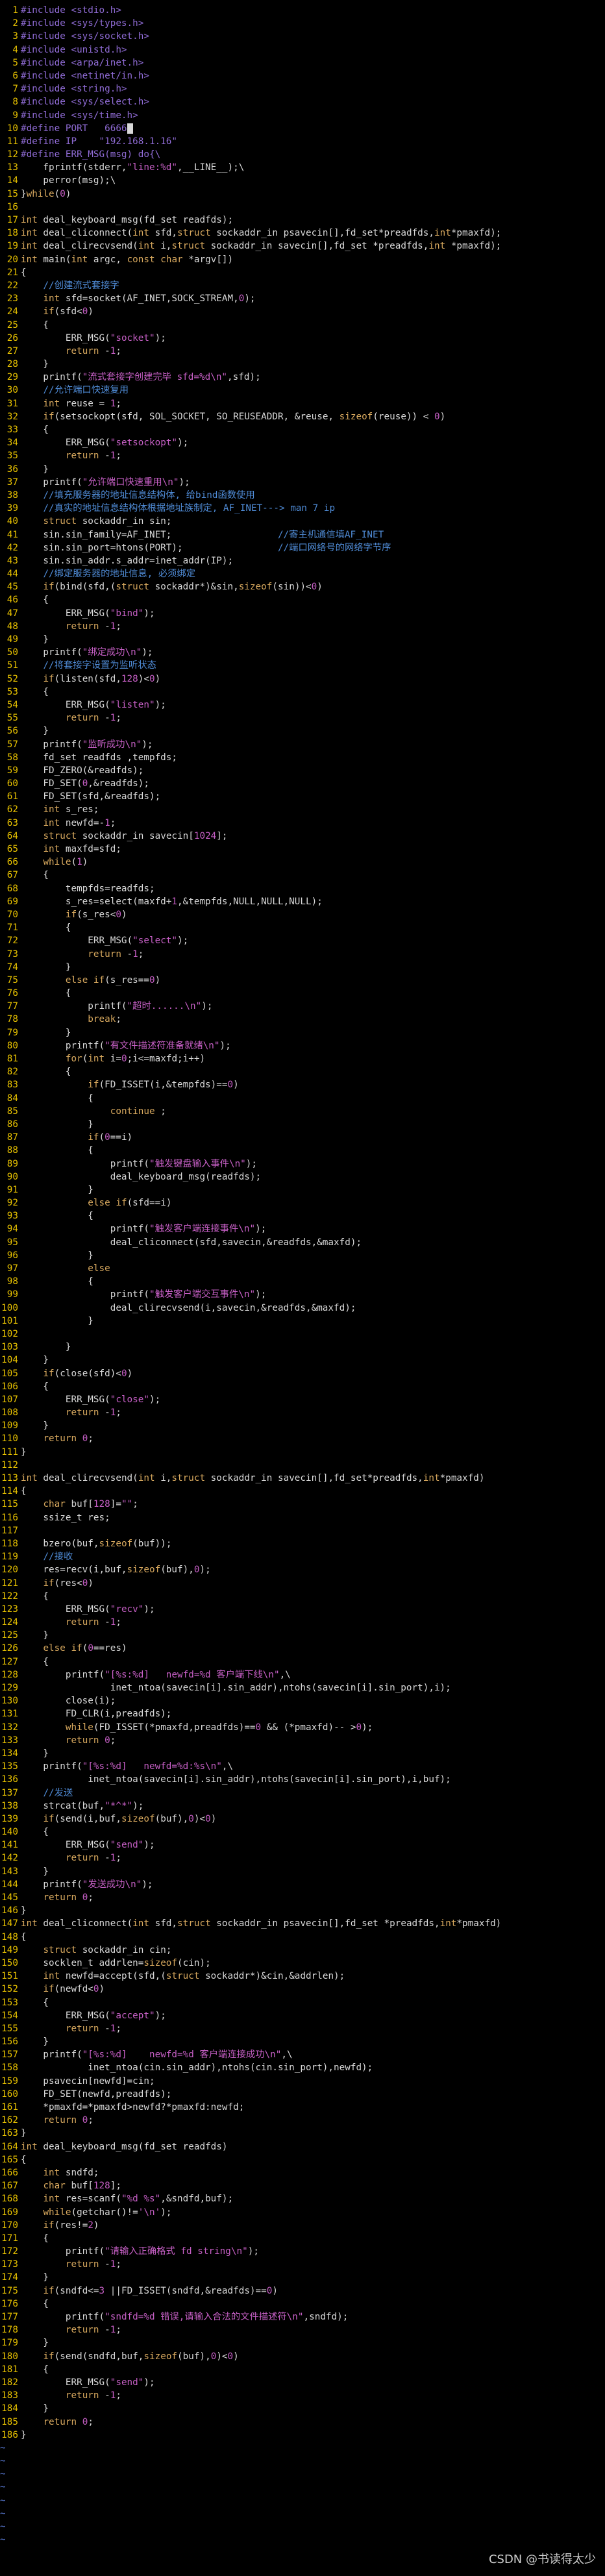 This screenshot has width=605, height=2576. What do you see at coordinates (302, 770) in the screenshot?
I see `code-line: 59 FD_ZERO(&readfds);` at bounding box center [302, 770].